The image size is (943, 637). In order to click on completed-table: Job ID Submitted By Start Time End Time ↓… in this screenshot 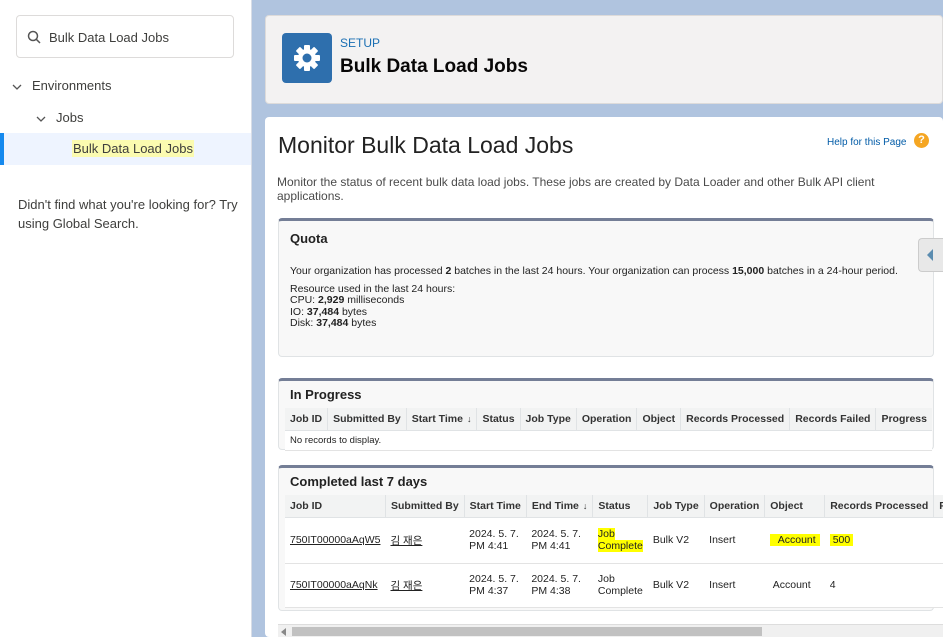, I will do `click(614, 551)`.